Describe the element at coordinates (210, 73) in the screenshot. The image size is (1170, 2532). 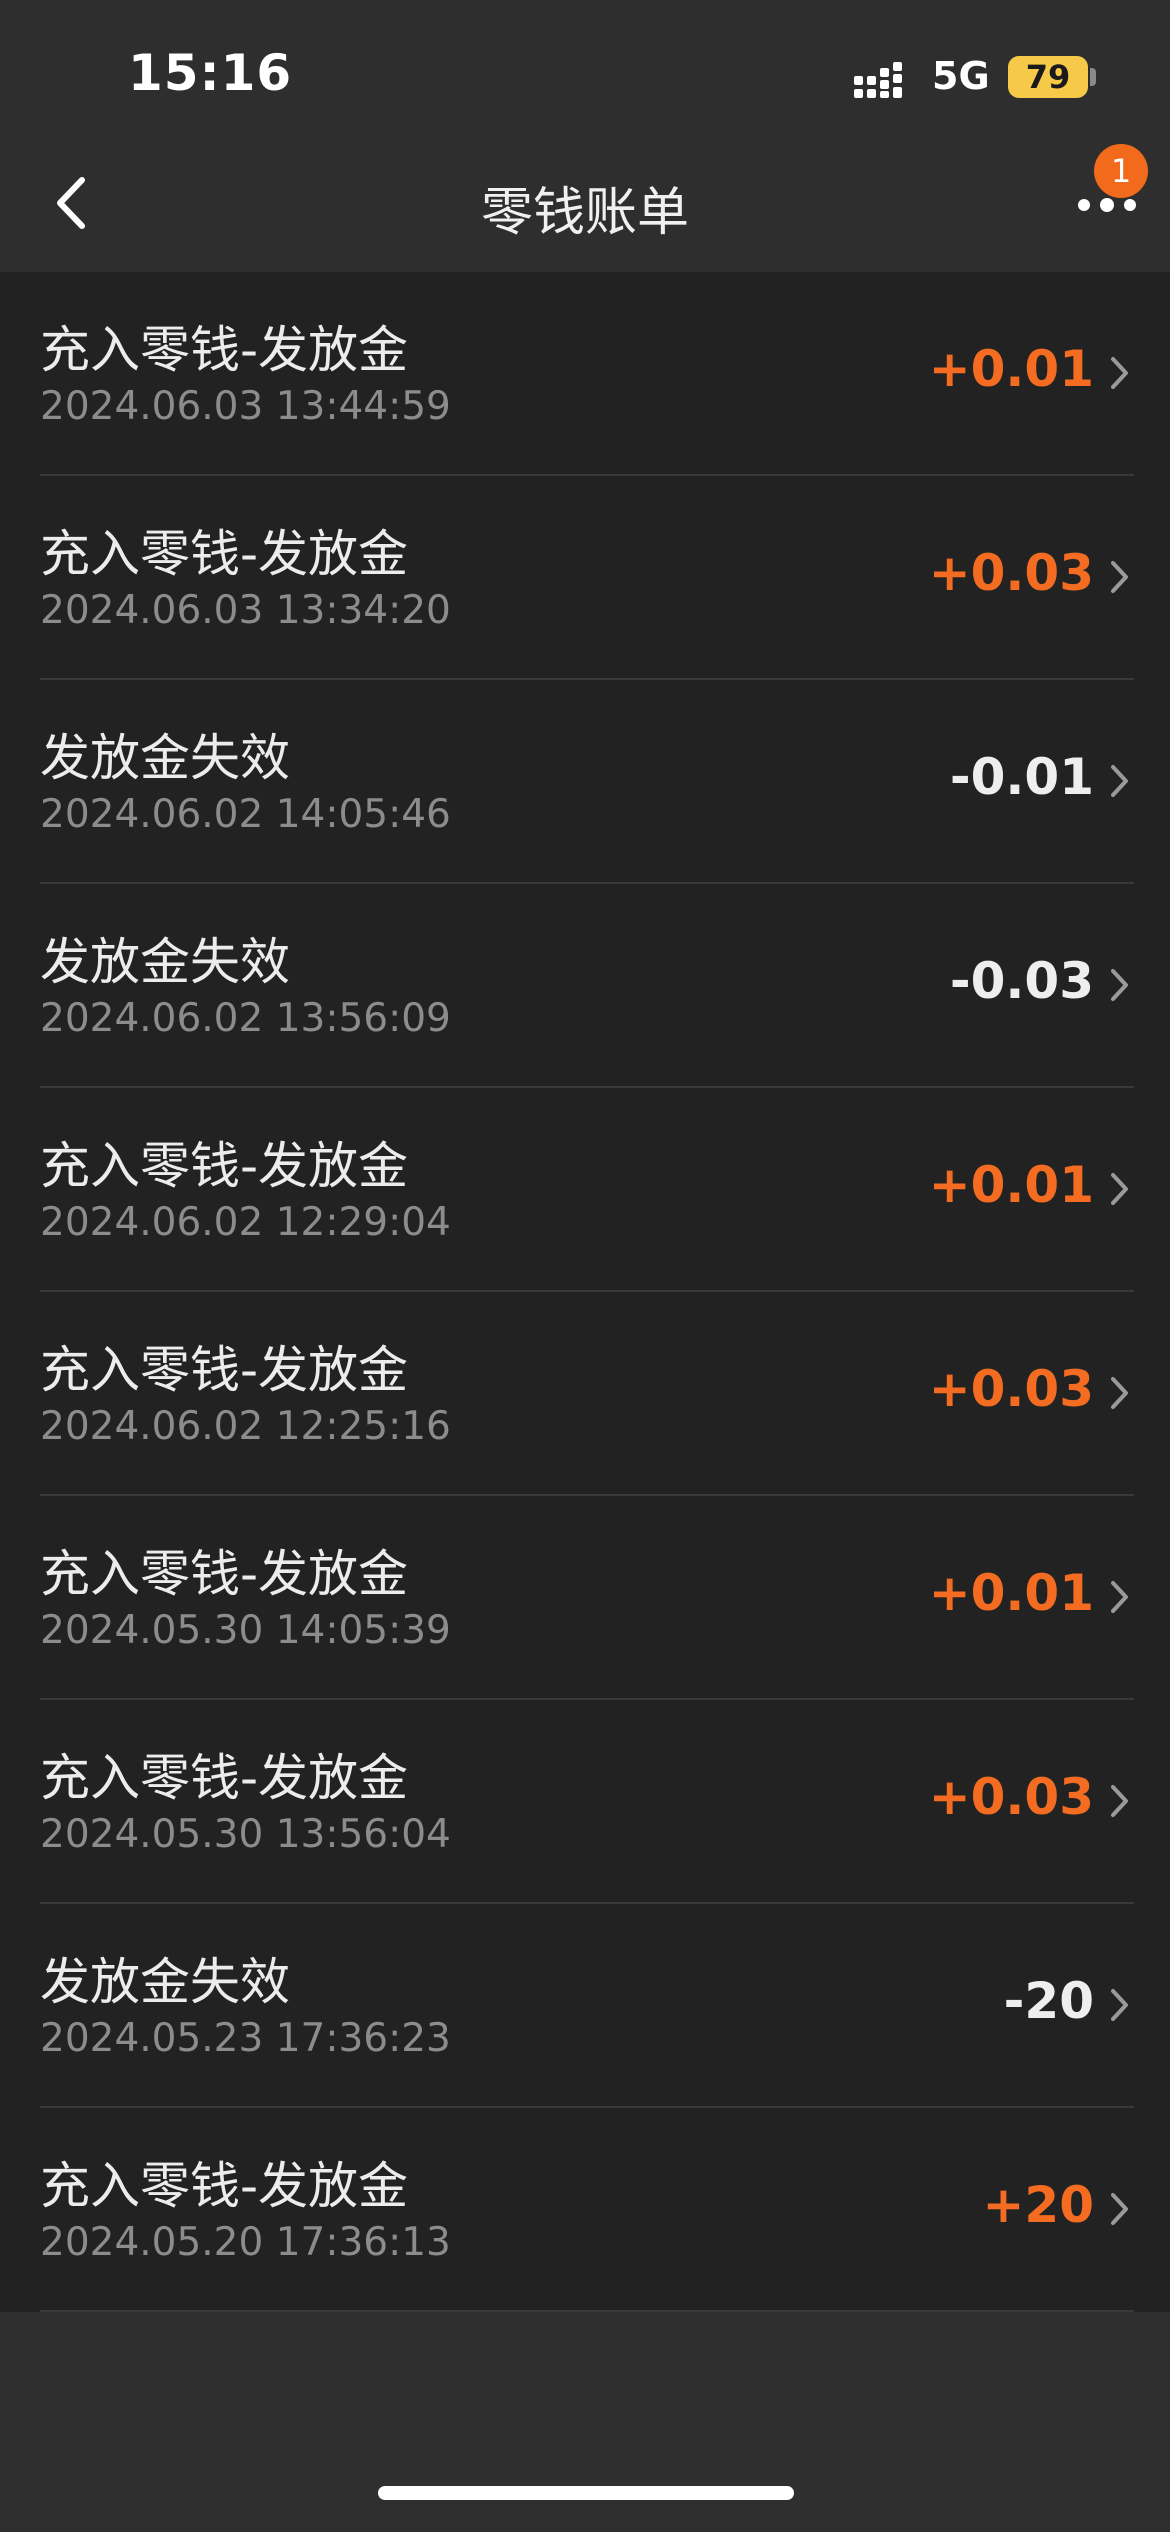
I see `status-time: 15:16` at that location.